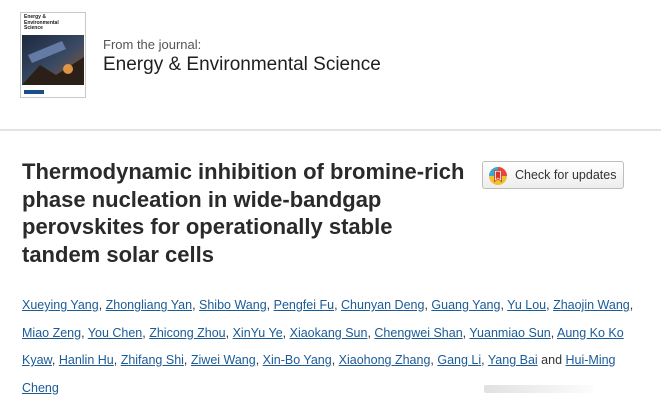 The height and width of the screenshot is (409, 661). I want to click on check-for-updates-label: Check for updates, so click(566, 175).